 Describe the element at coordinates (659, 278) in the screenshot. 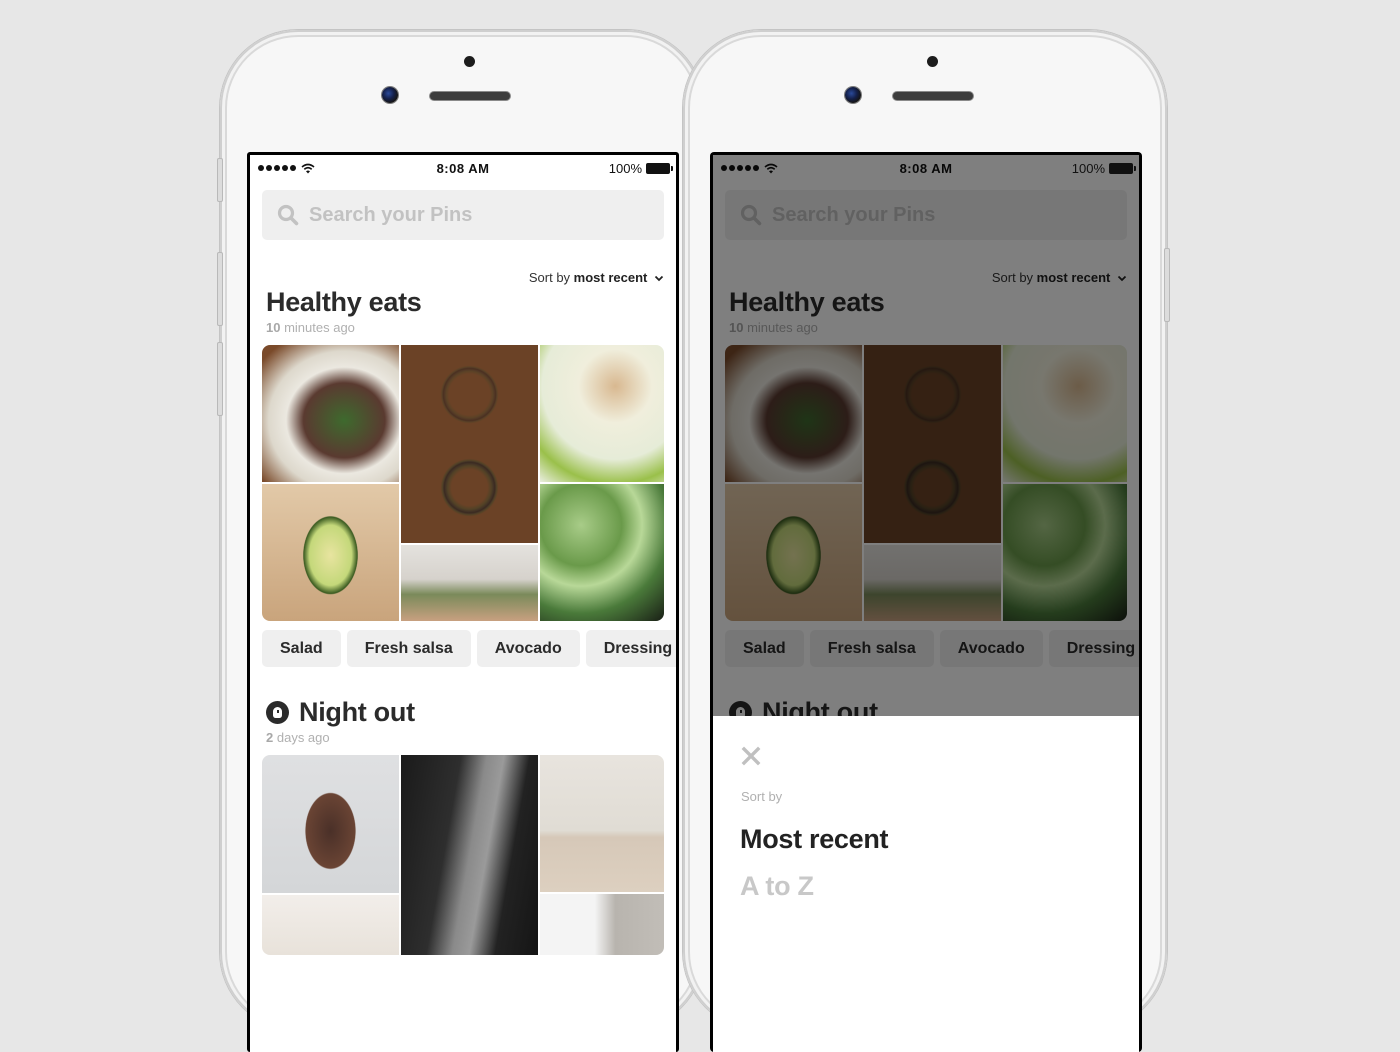

I see `chevron-down-icon` at that location.